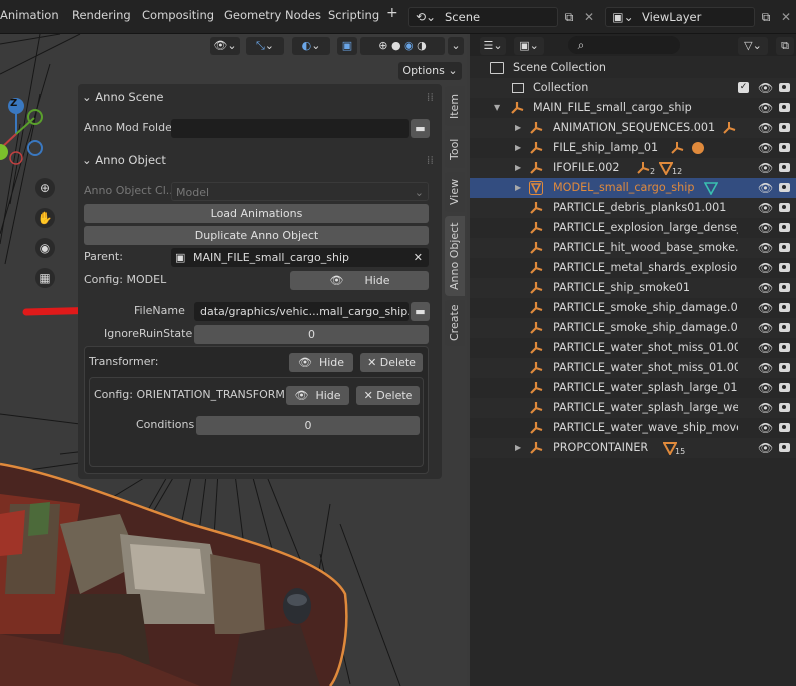  I want to click on outliner-row-main-file: ▼ MAIN_FILE_small_cargo_ship 👁, so click(633, 108).